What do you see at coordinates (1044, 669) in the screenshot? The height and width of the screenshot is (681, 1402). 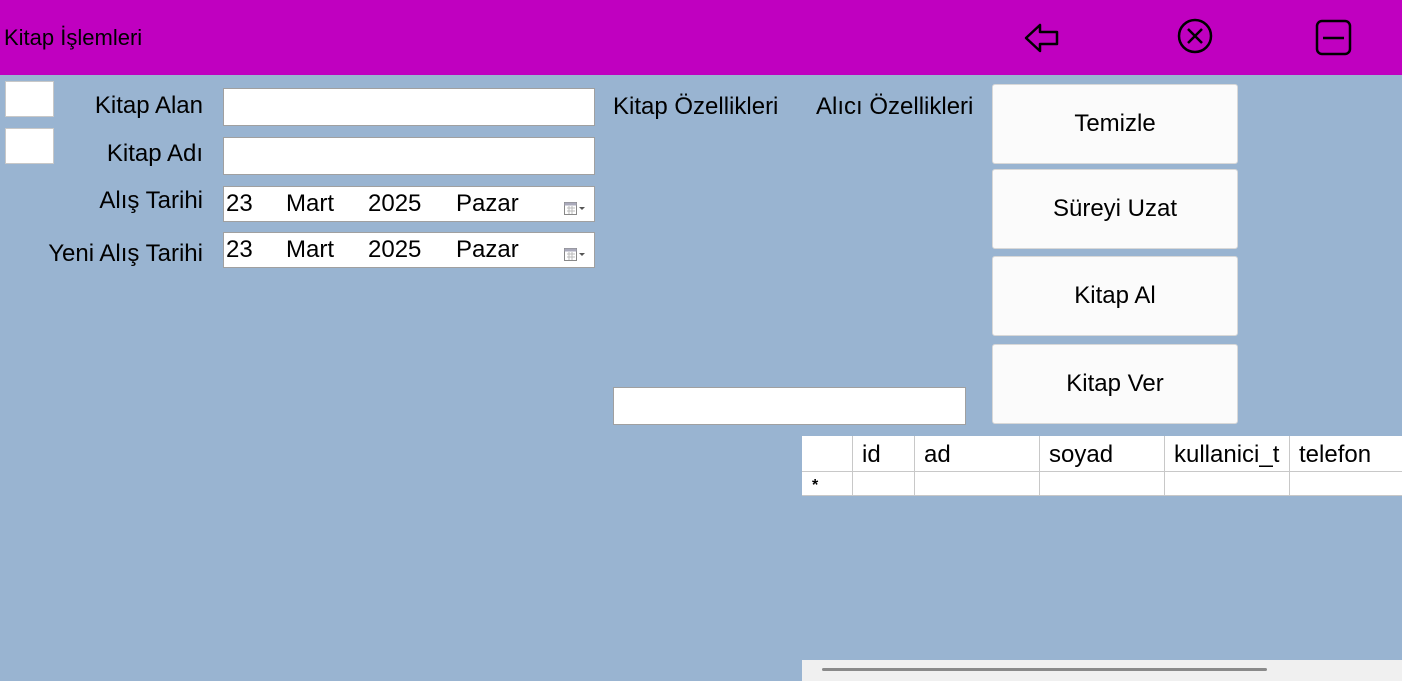 I see `horizontal-scrollbar` at bounding box center [1044, 669].